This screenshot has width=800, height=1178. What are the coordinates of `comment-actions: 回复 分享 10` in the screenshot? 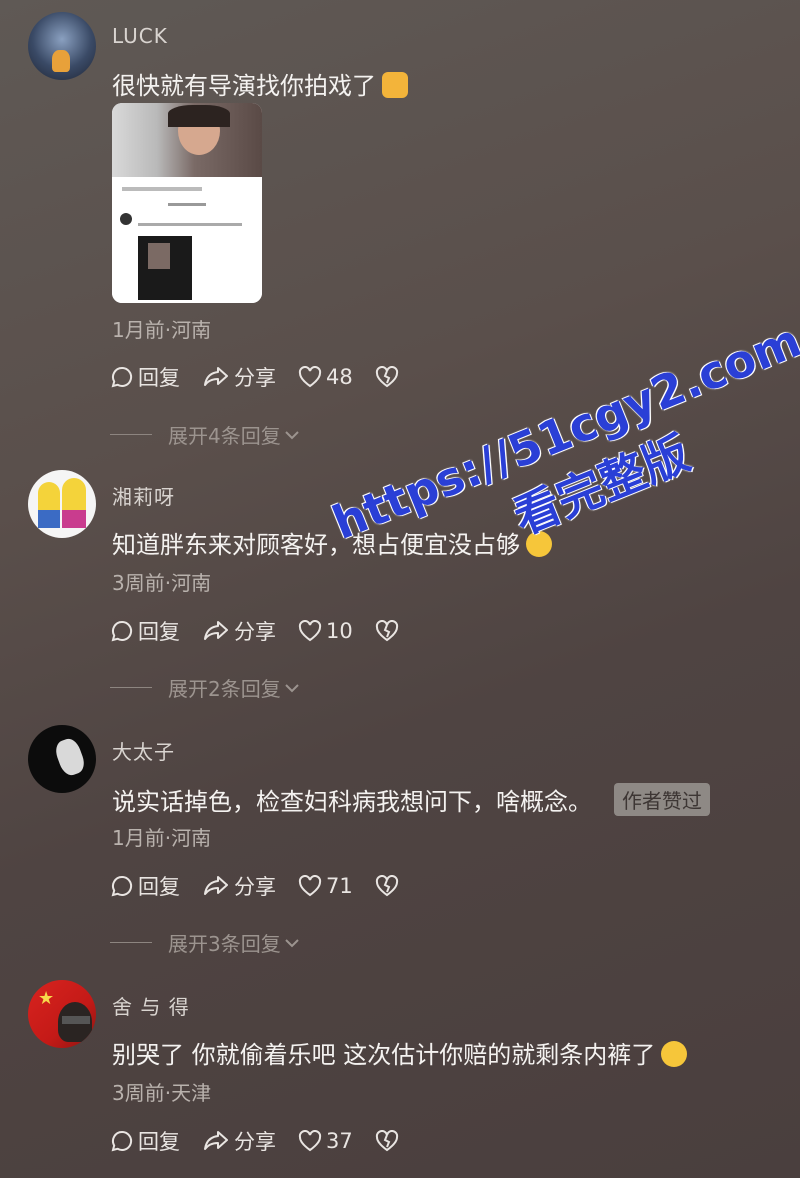 It's located at (267, 631).